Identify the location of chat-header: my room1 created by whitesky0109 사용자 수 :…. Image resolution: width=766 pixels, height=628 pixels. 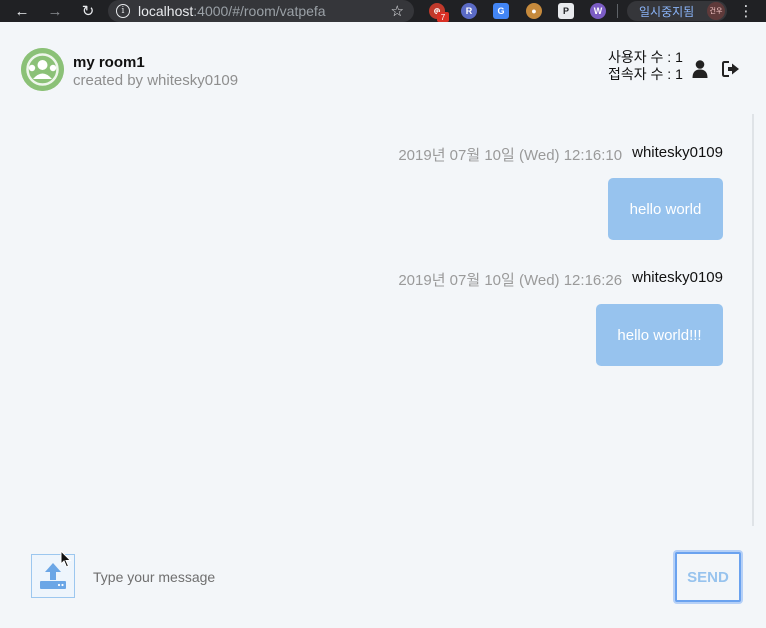
(383, 68).